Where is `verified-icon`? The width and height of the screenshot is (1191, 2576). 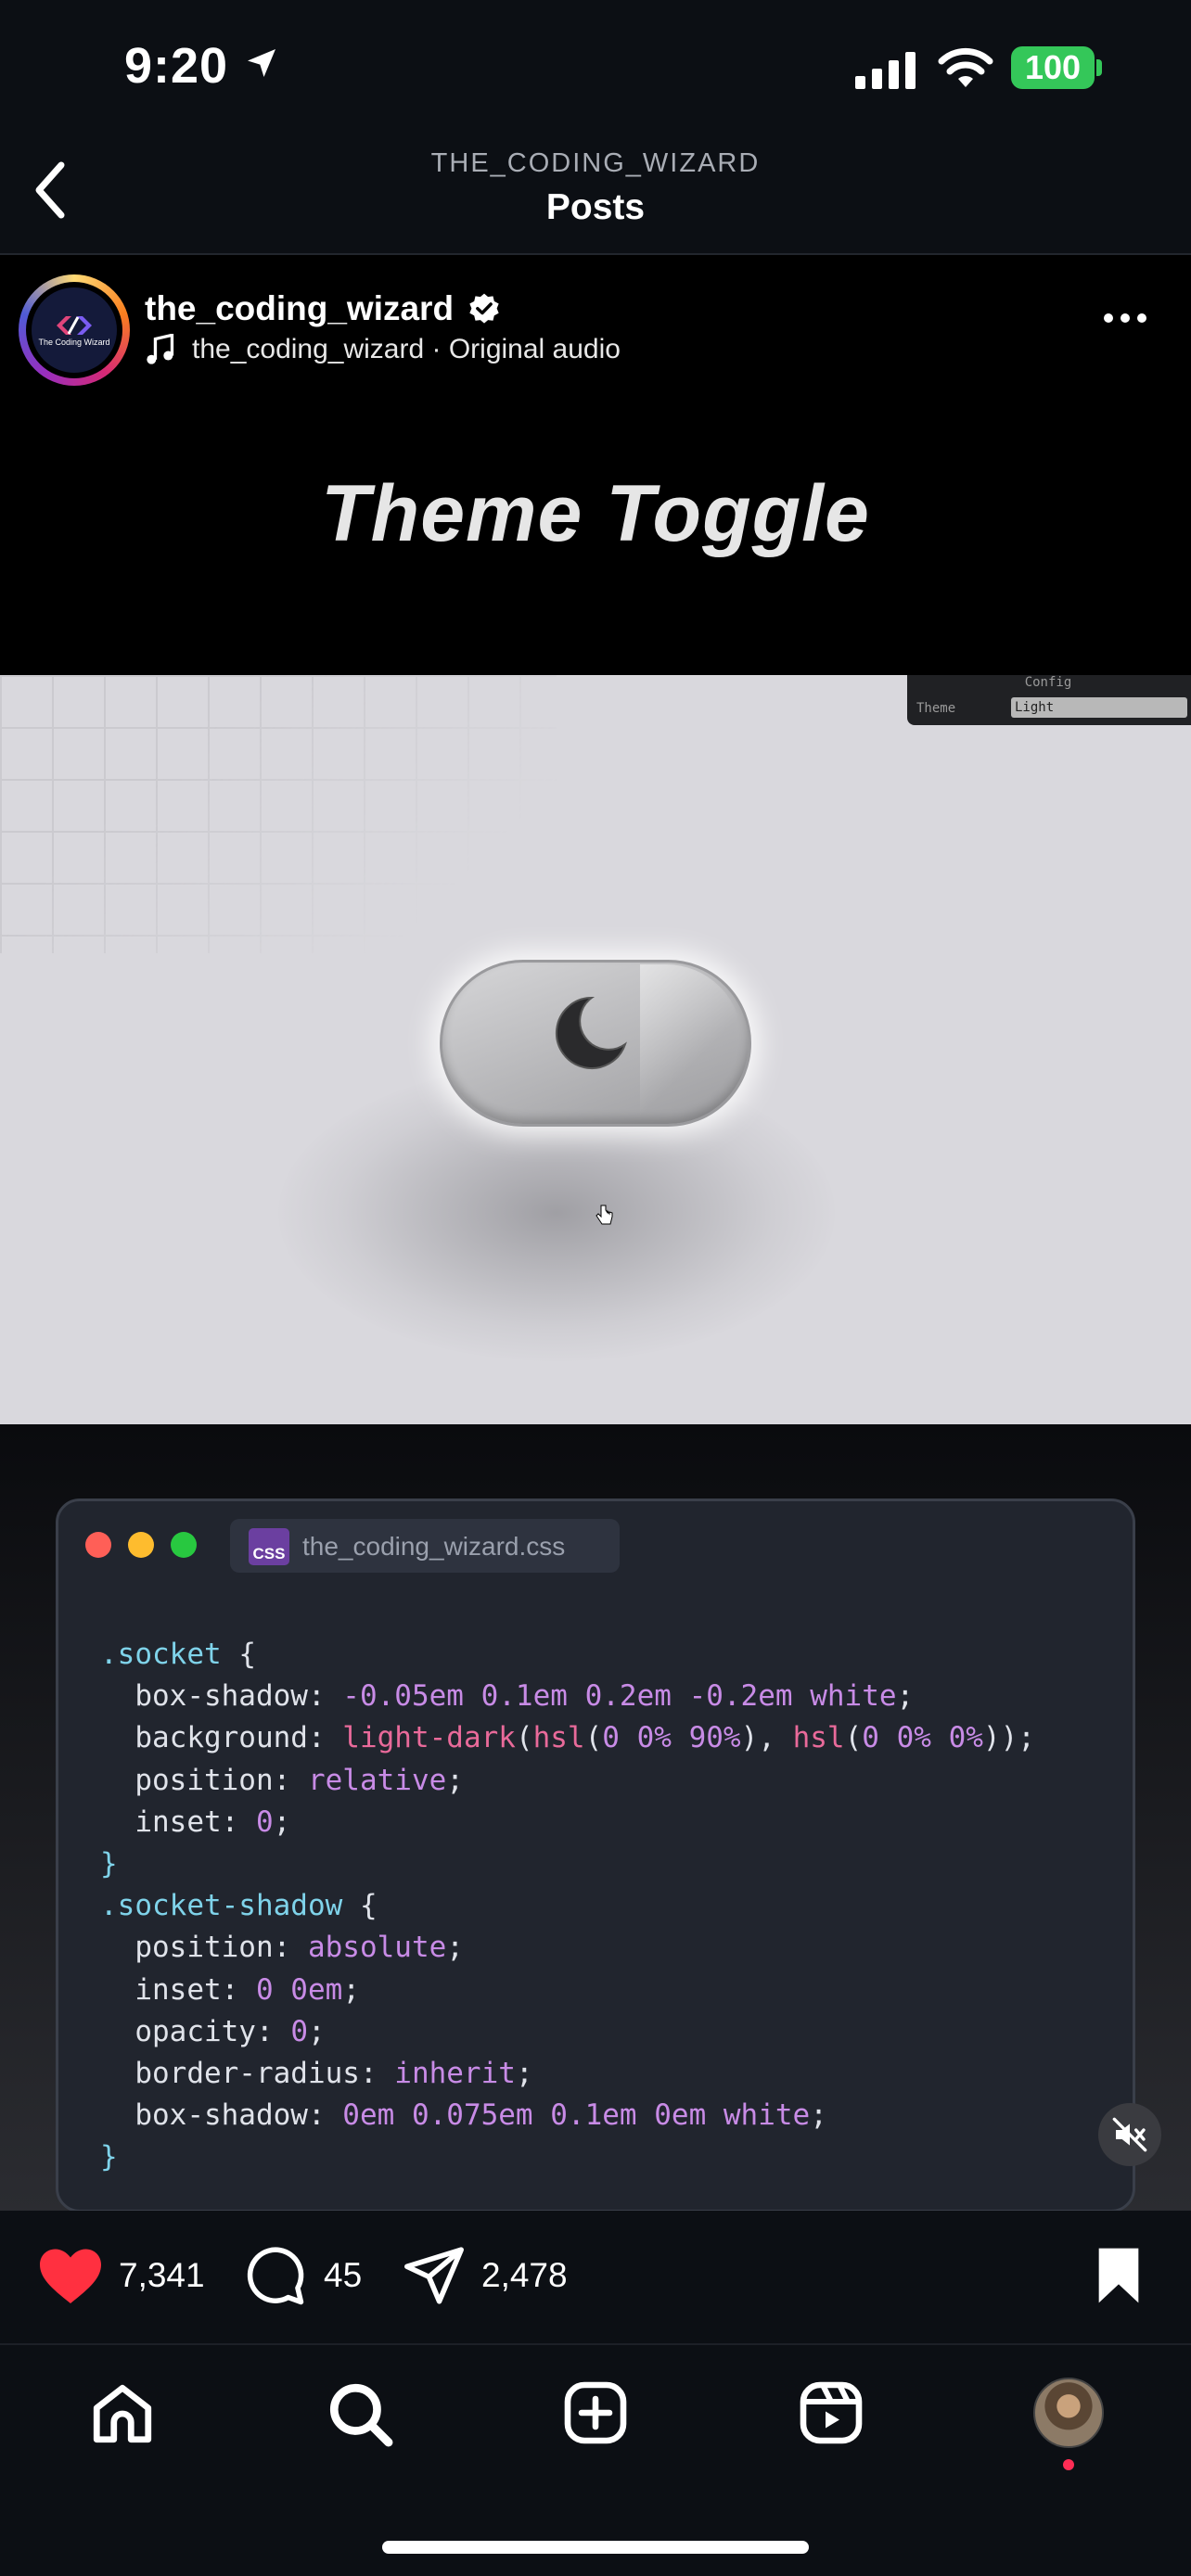 verified-icon is located at coordinates (484, 312).